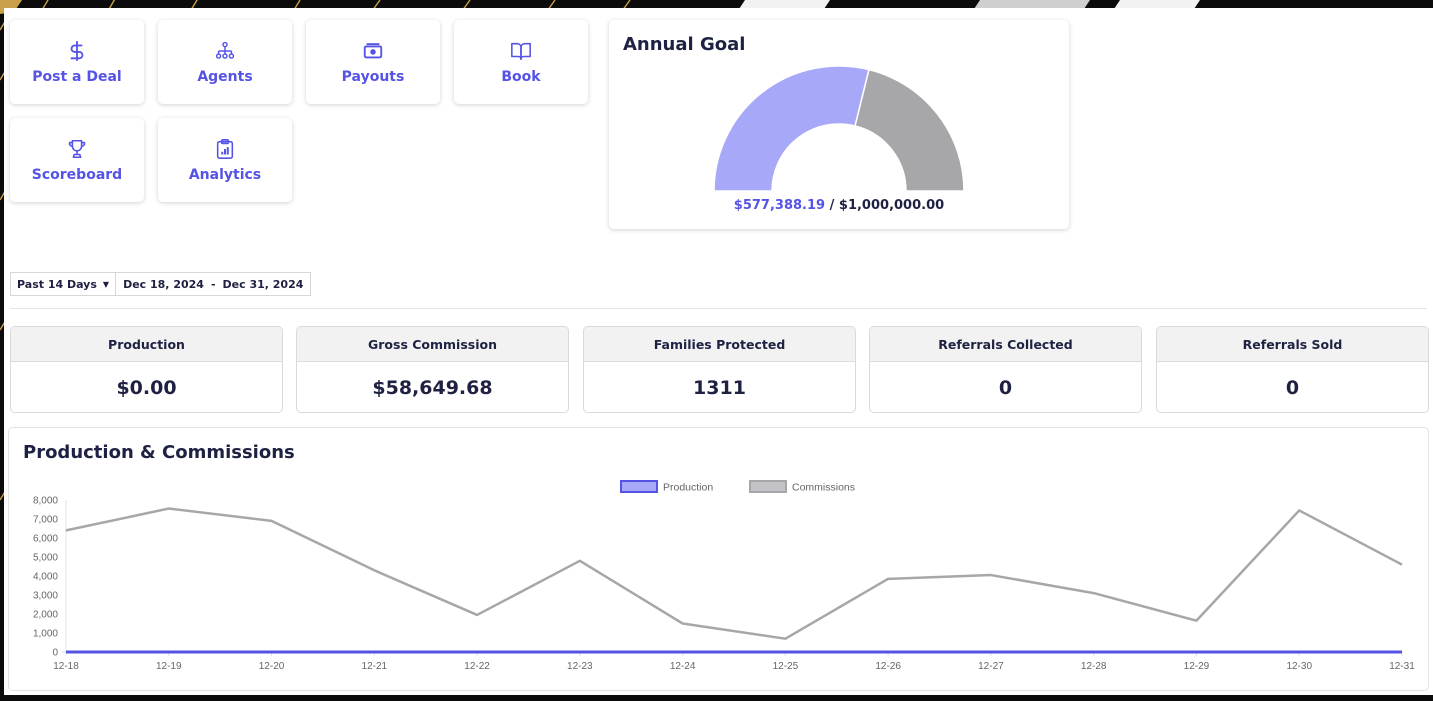 The width and height of the screenshot is (1433, 701). Describe the element at coordinates (718, 308) in the screenshot. I see `section-divider` at that location.